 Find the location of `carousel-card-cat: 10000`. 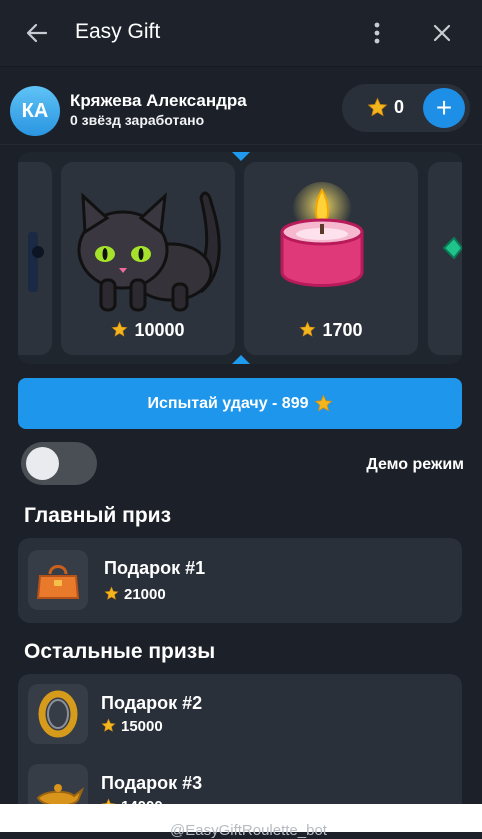

carousel-card-cat: 10000 is located at coordinates (148, 258).